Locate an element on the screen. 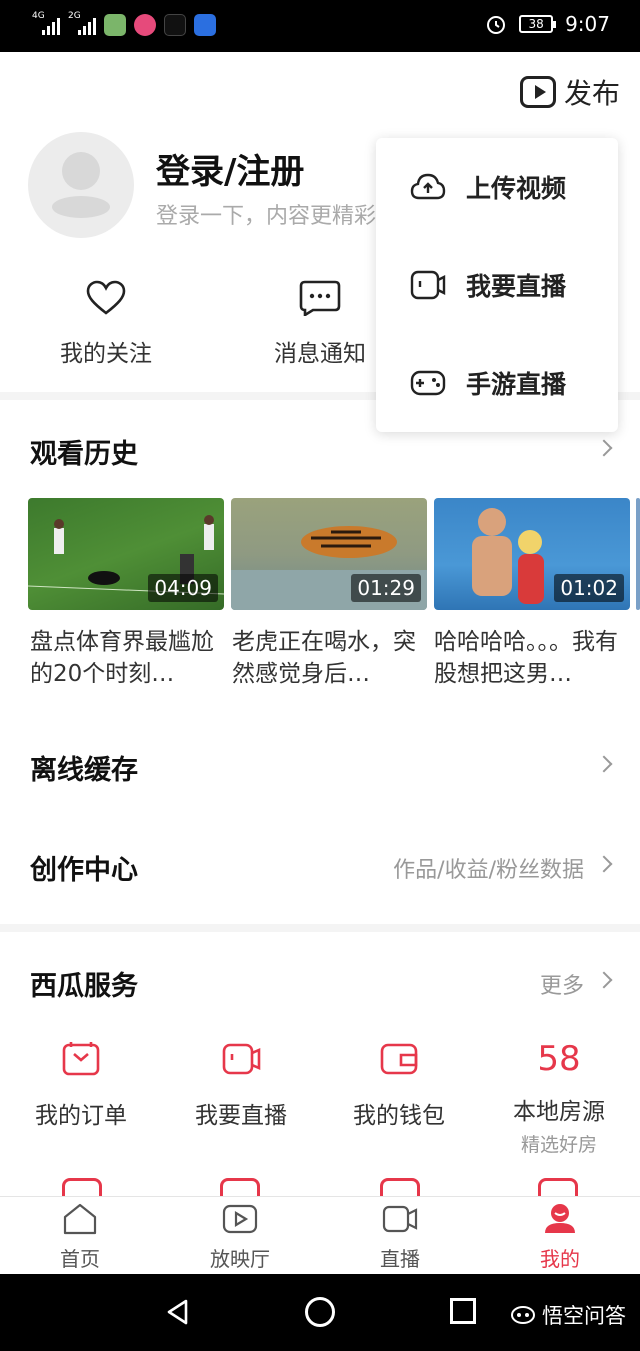 This screenshot has width=640, height=1351. offline-cache-title: 离线缓存 is located at coordinates (84, 767).